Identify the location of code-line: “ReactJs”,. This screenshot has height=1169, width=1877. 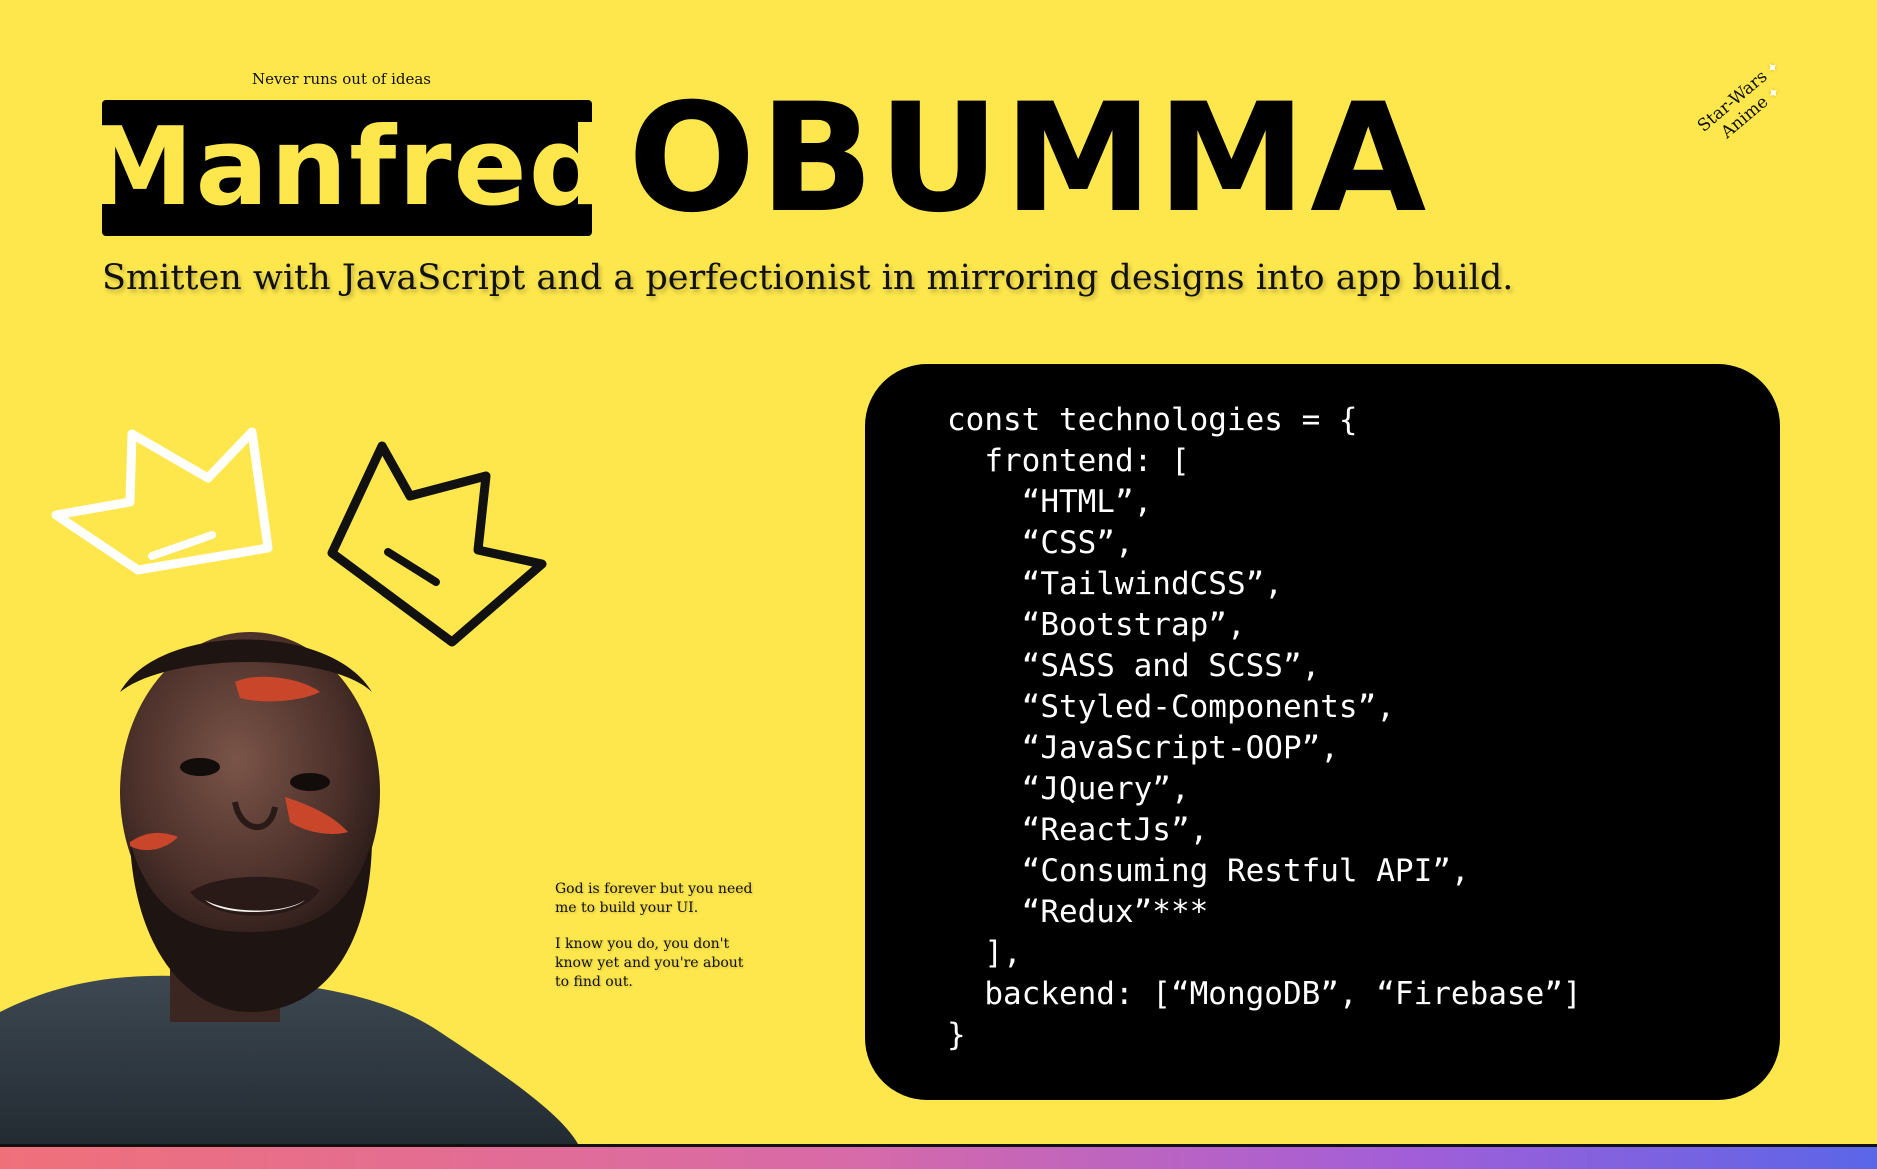
(1078, 830).